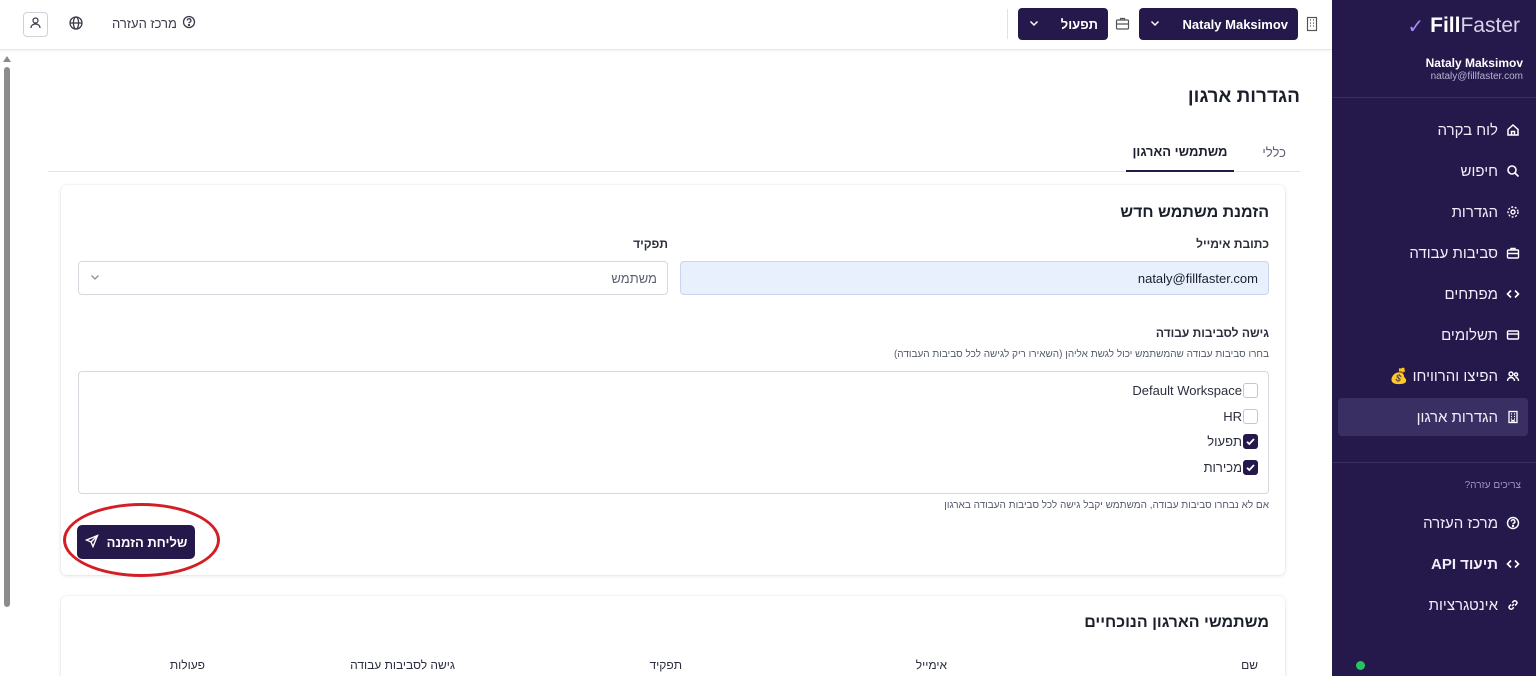 The height and width of the screenshot is (676, 1536). Describe the element at coordinates (1235, 24) in the screenshot. I see `organization-name: Nataly Maksimov` at that location.